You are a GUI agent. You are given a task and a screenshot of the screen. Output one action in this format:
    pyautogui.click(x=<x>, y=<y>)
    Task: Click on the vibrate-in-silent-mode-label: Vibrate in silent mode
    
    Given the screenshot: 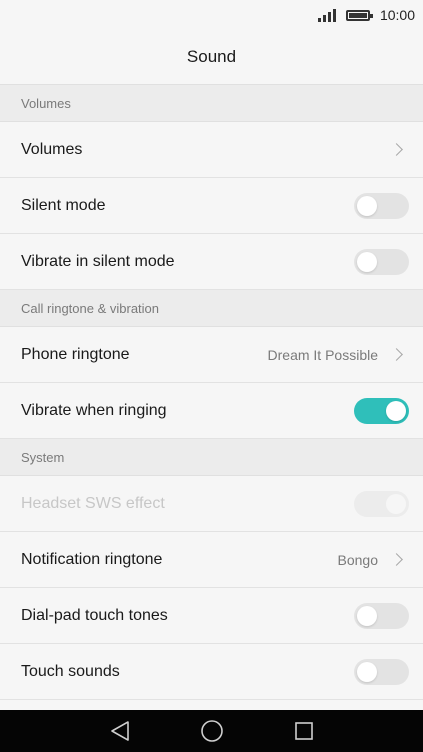 What is the action you would take?
    pyautogui.click(x=98, y=261)
    